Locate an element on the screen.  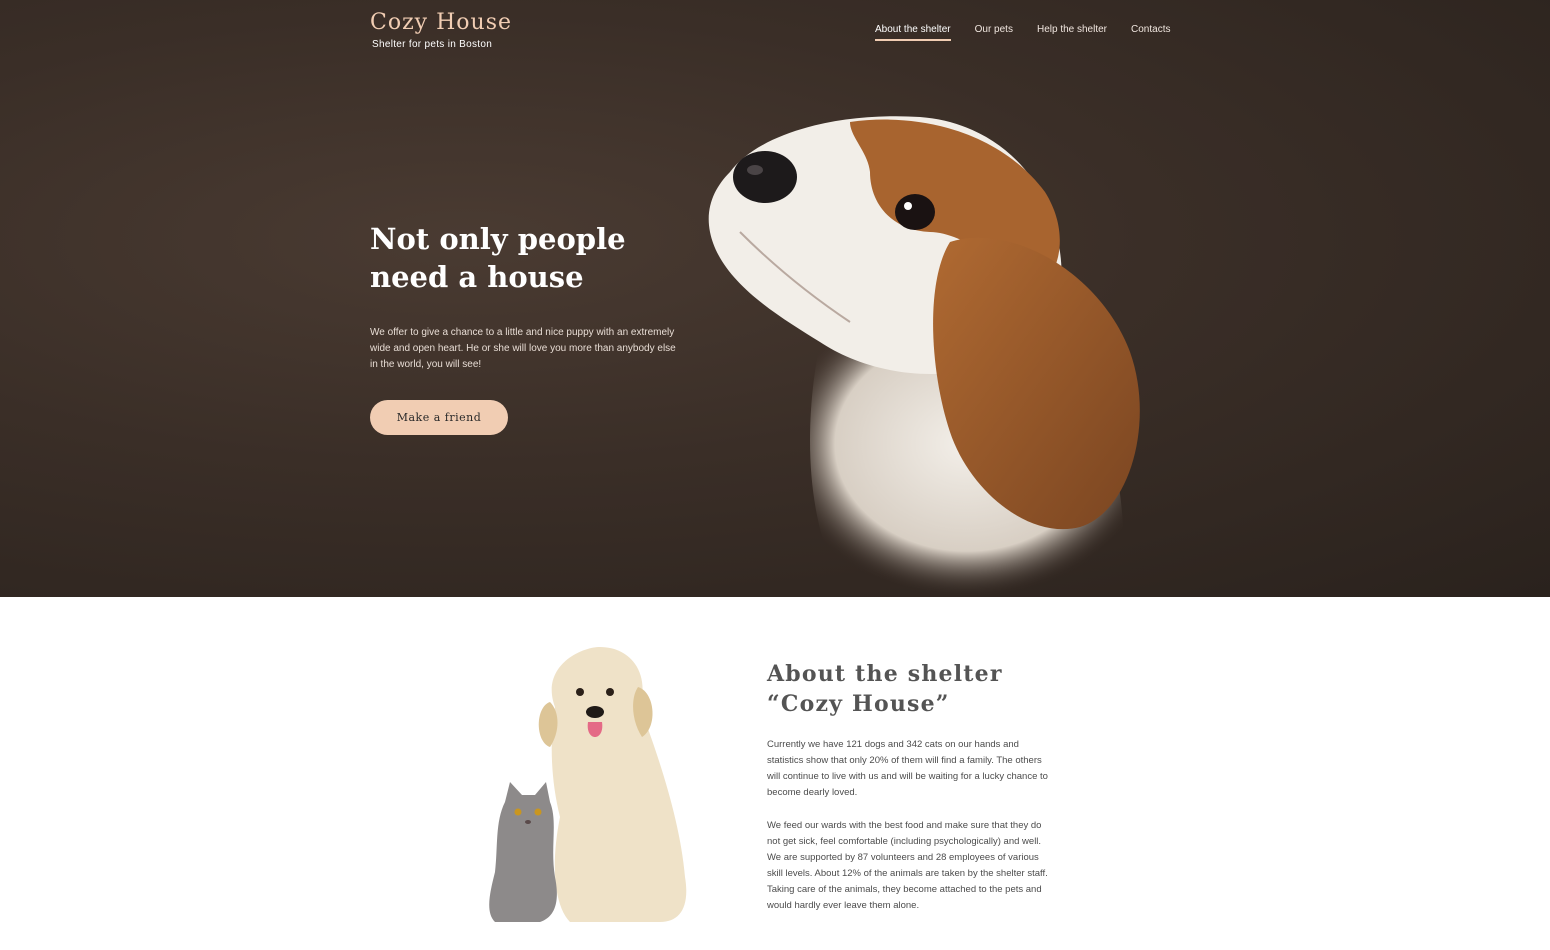
nav-help-shelter: Help the shelter is located at coordinates (1072, 32).